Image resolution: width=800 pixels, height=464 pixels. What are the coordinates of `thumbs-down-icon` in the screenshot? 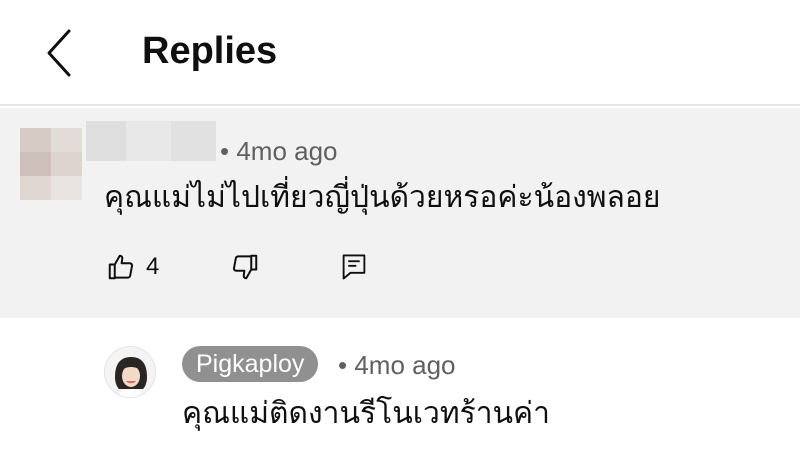 It's located at (245, 267).